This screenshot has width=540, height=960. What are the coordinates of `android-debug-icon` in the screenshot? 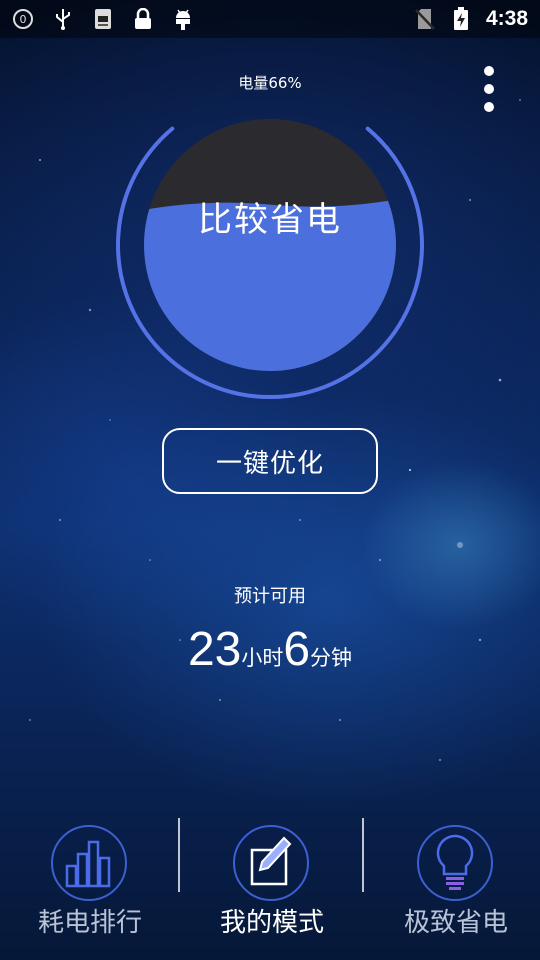 It's located at (183, 19).